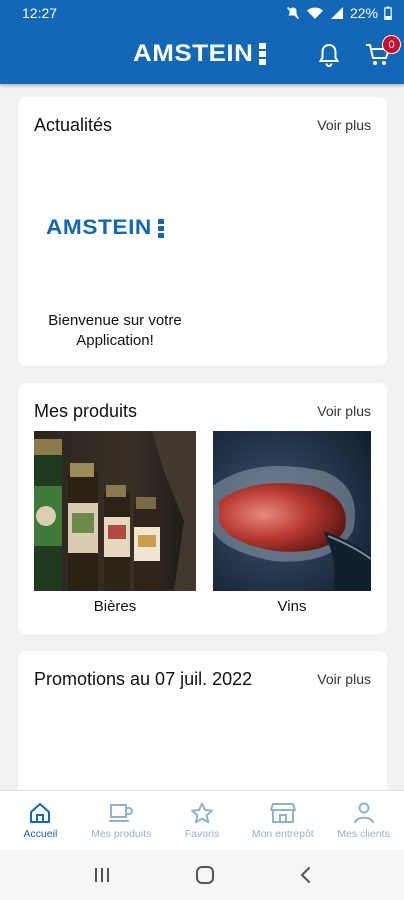 Image resolution: width=404 pixels, height=900 pixels. Describe the element at coordinates (40, 813) in the screenshot. I see `home-icon` at that location.